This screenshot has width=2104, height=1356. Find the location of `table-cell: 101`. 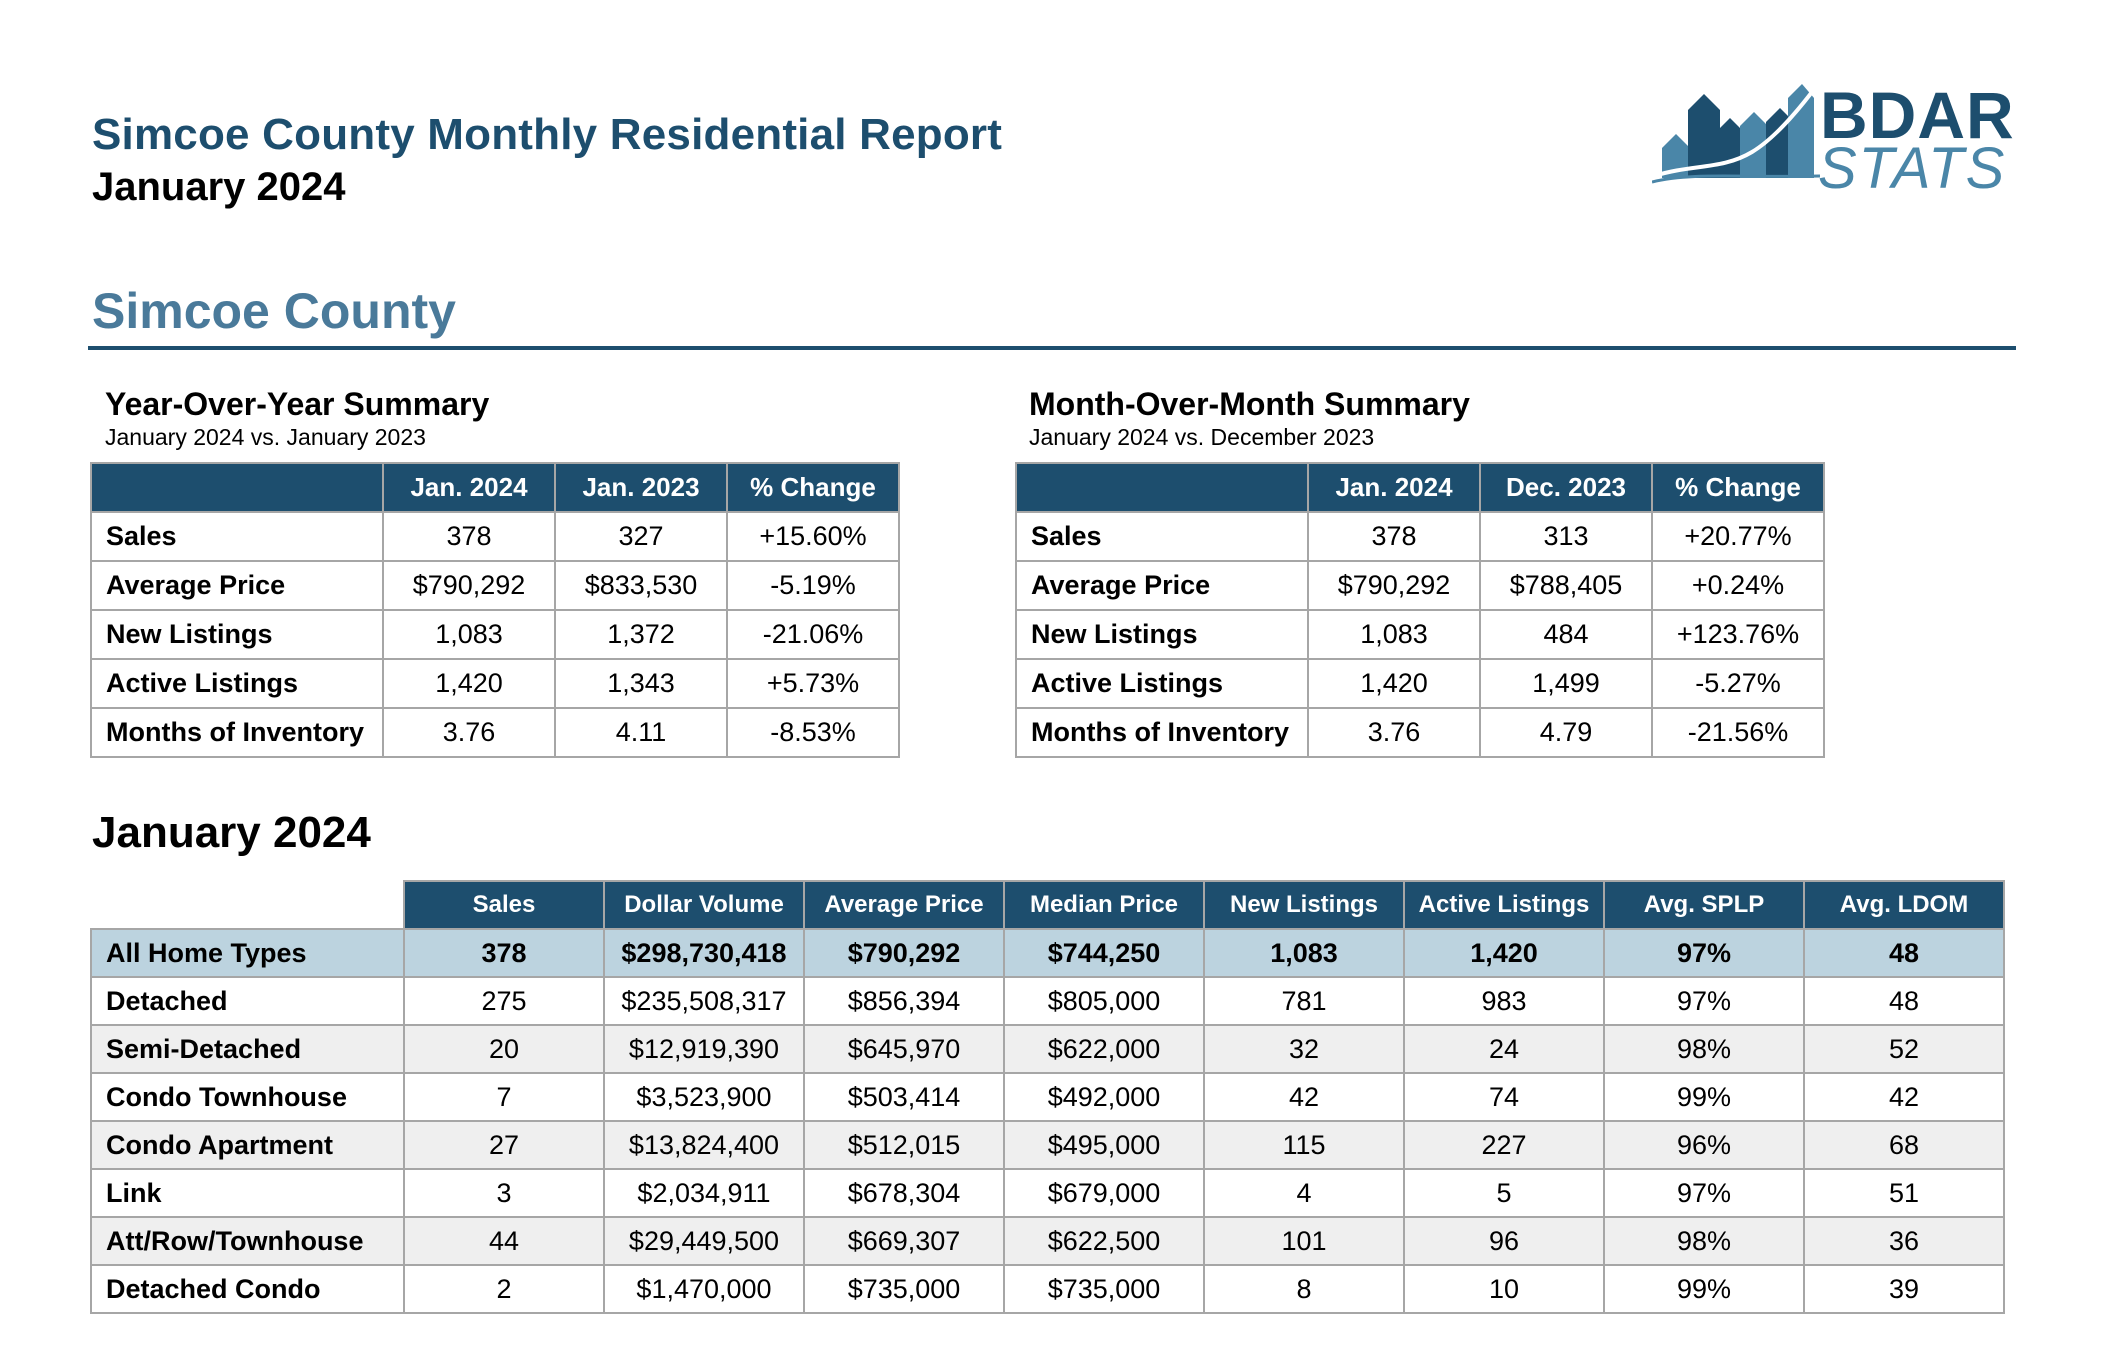

table-cell: 101 is located at coordinates (1304, 1241).